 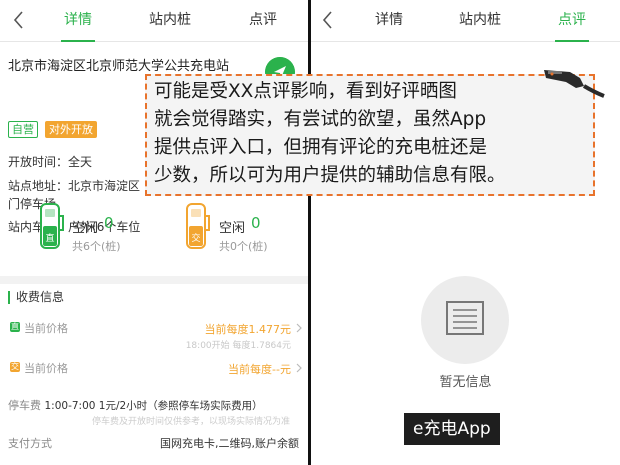 I want to click on dc-pile-status: 空闲, so click(x=85, y=228).